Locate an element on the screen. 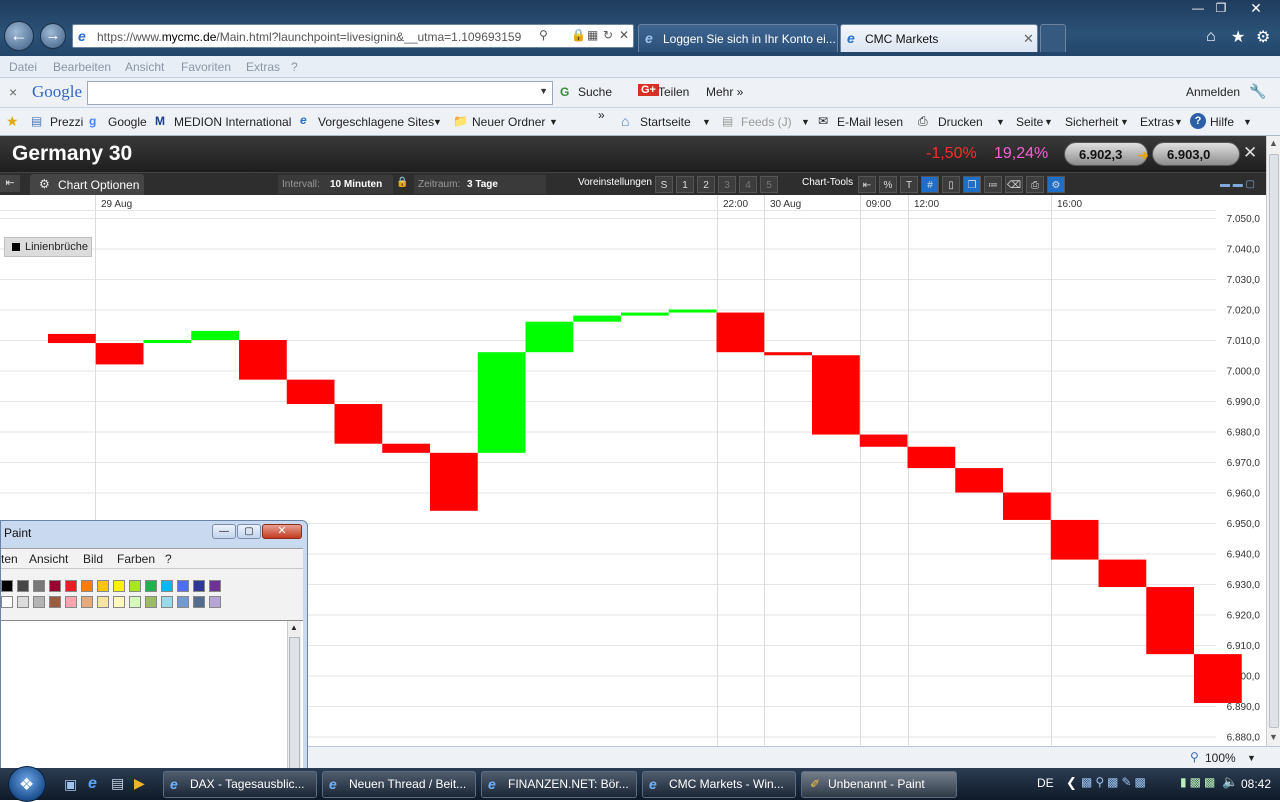 The height and width of the screenshot is (802, 1280). close-icon: ✕ is located at coordinates (1250, 153).